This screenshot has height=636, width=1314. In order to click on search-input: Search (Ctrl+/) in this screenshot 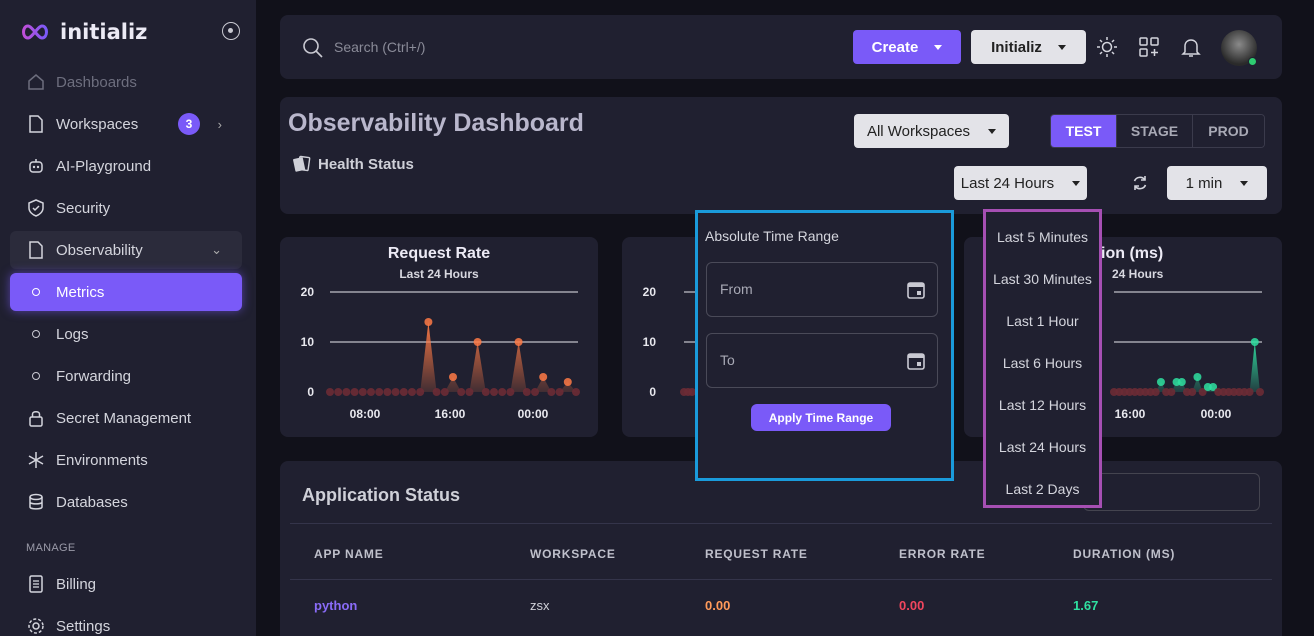, I will do `click(379, 47)`.